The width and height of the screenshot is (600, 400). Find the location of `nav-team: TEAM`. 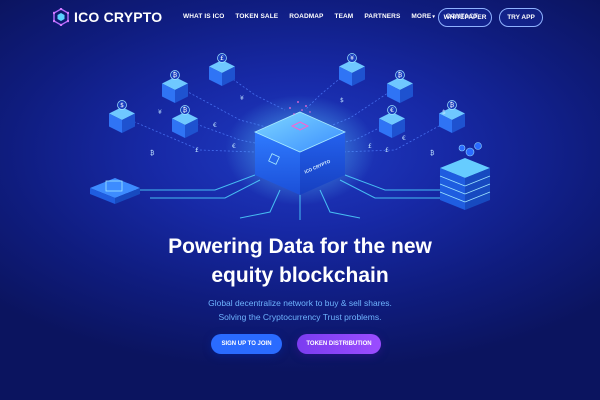

nav-team: TEAM is located at coordinates (344, 16).